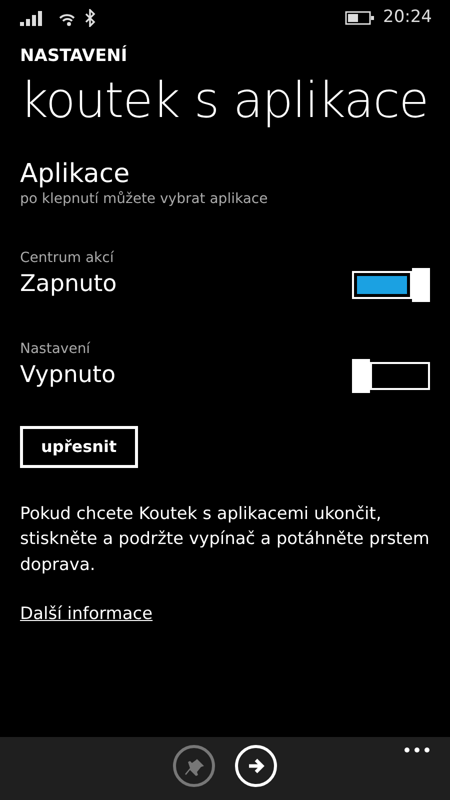 Image resolution: width=450 pixels, height=800 pixels. What do you see at coordinates (407, 18) in the screenshot?
I see `clock-time: 20:24` at bounding box center [407, 18].